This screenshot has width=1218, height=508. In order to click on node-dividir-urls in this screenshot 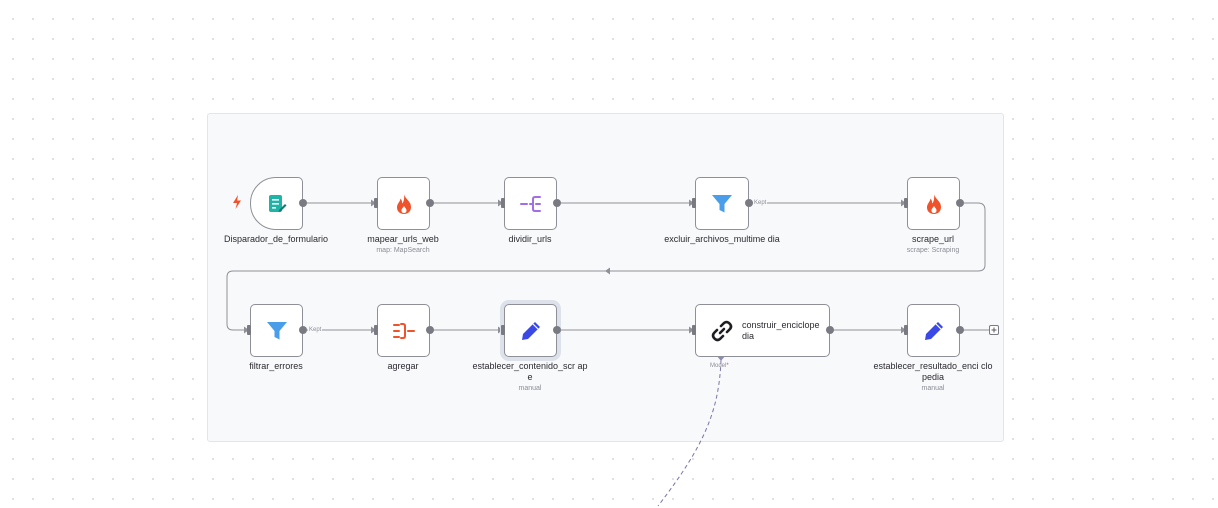, I will do `click(530, 203)`.